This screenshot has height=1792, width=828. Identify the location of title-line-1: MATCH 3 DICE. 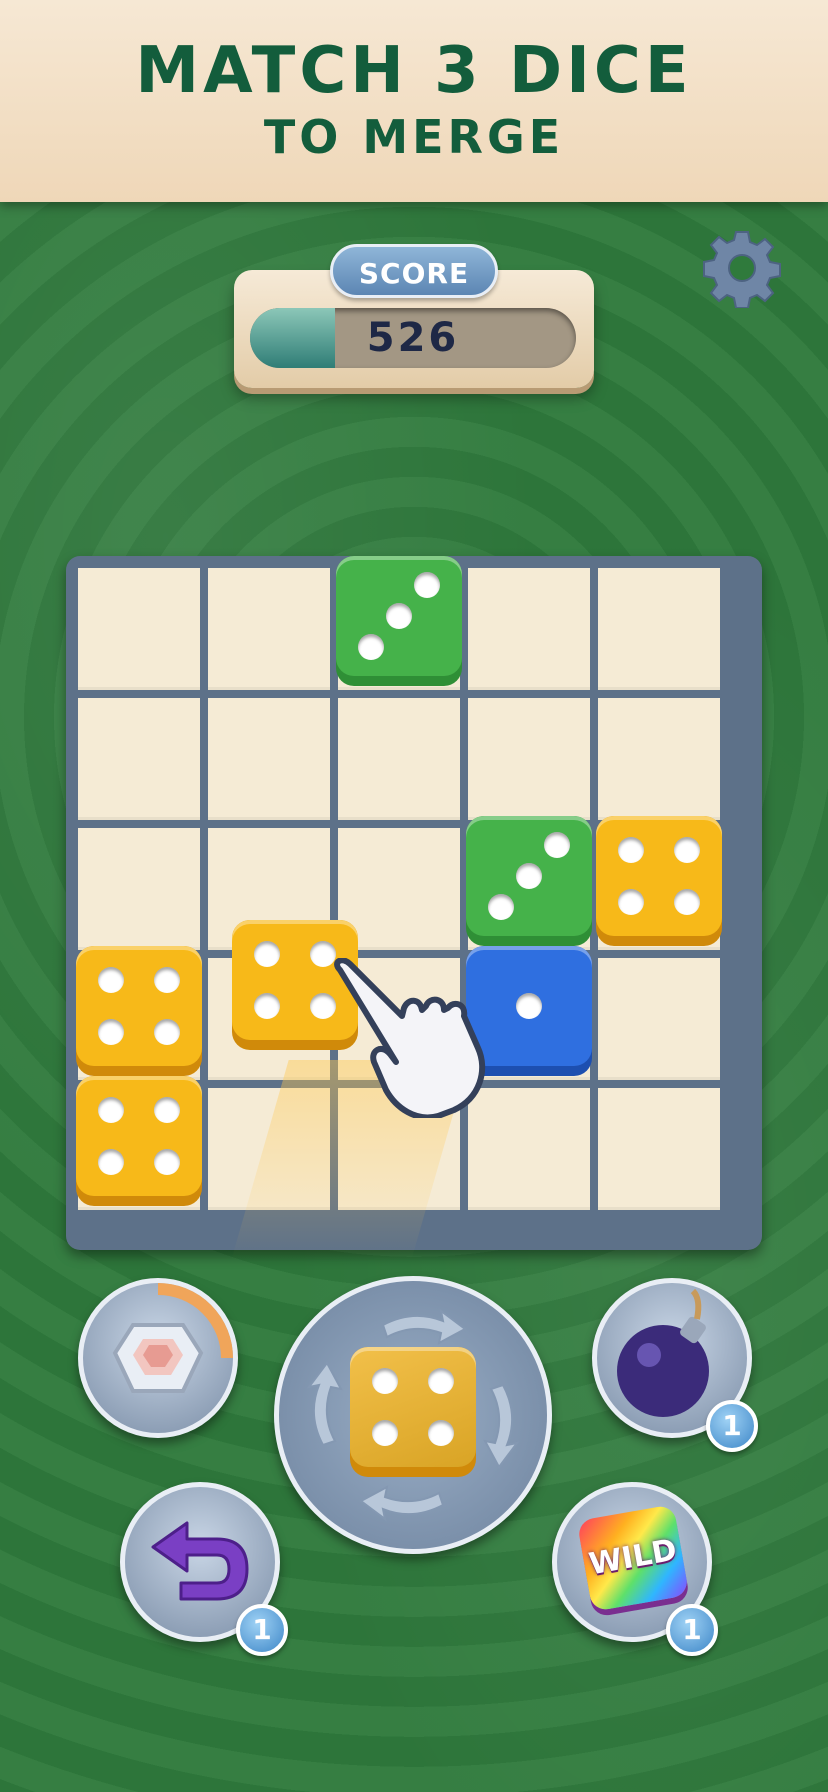
(414, 71).